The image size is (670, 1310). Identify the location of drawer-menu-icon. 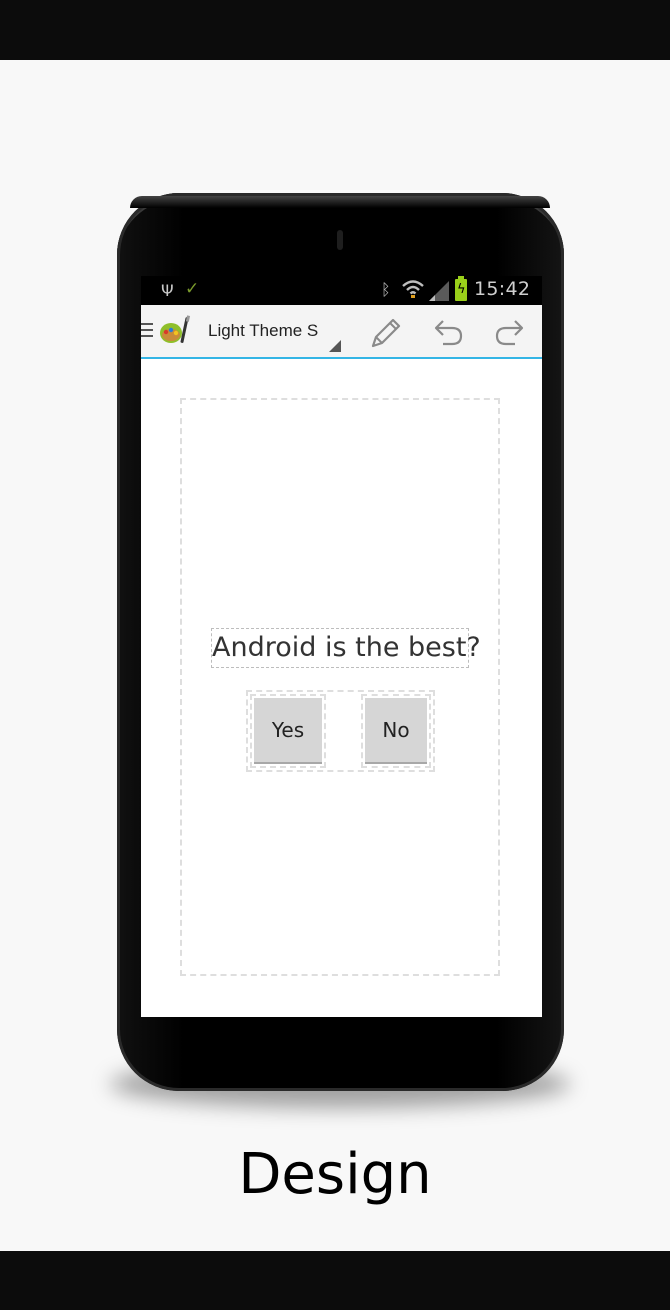
(147, 331).